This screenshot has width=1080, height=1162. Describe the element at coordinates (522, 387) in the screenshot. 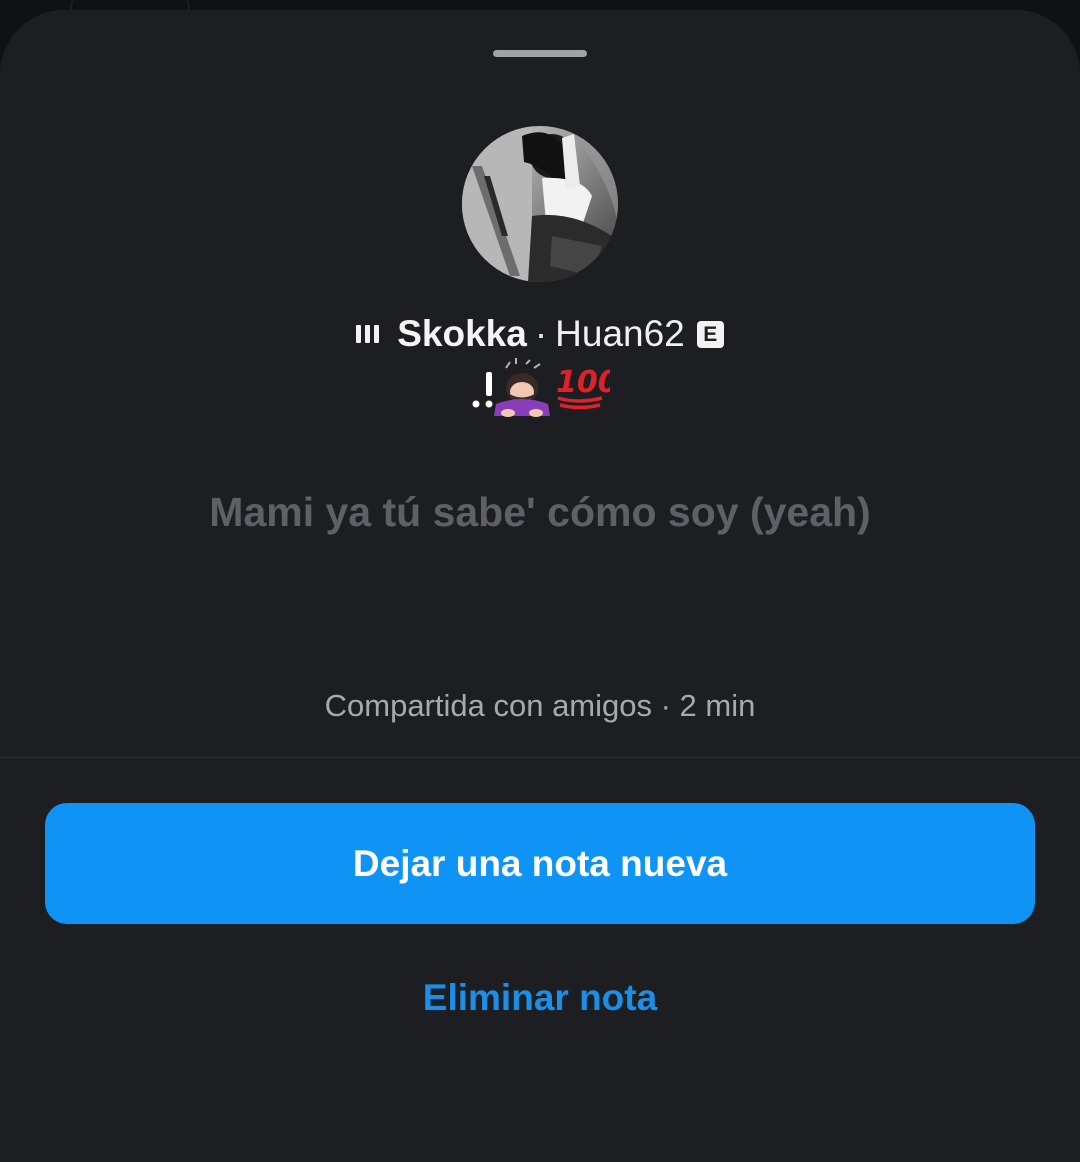

I see `person-bowing-emoji-icon` at that location.